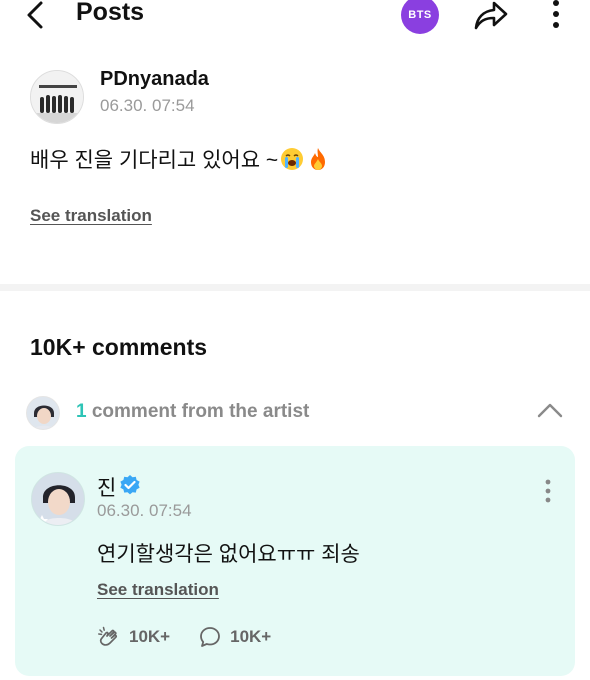 This screenshot has height=680, width=590. What do you see at coordinates (150, 636) in the screenshot?
I see `like-count: 10K+` at bounding box center [150, 636].